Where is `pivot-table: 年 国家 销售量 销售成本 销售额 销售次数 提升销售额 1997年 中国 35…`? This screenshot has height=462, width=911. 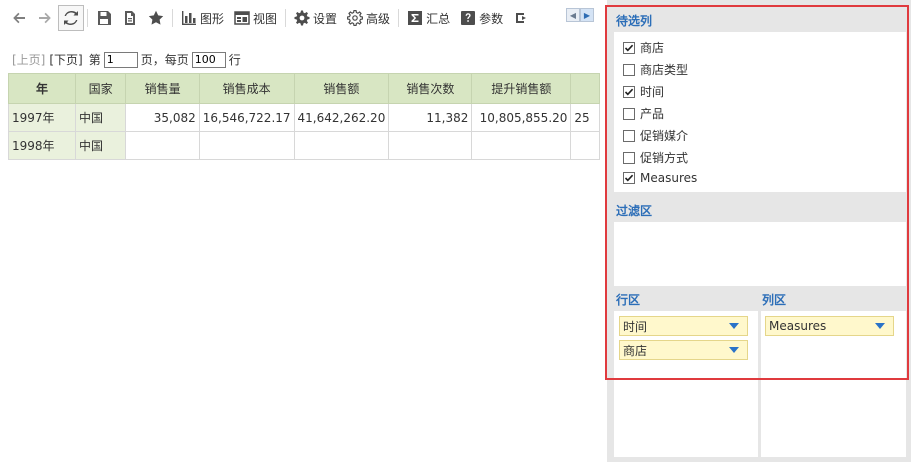
pivot-table: 年 国家 销售量 销售成本 销售额 销售次数 提升销售额 1997年 中国 35… is located at coordinates (304, 116).